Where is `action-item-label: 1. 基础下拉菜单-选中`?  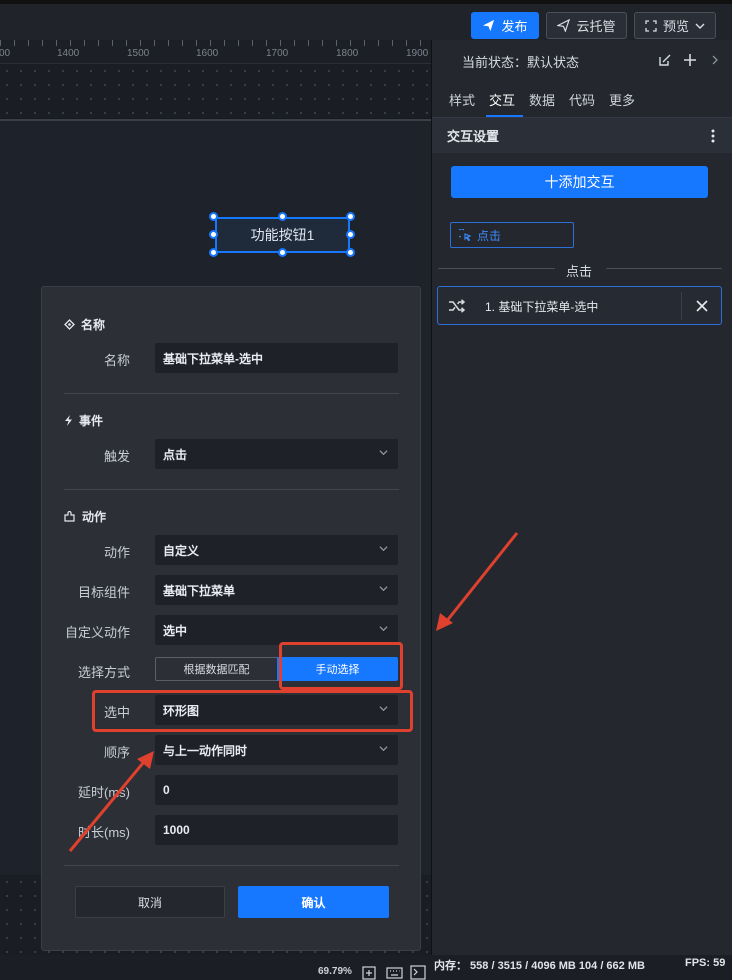 action-item-label: 1. 基础下拉菜单-选中 is located at coordinates (542, 307).